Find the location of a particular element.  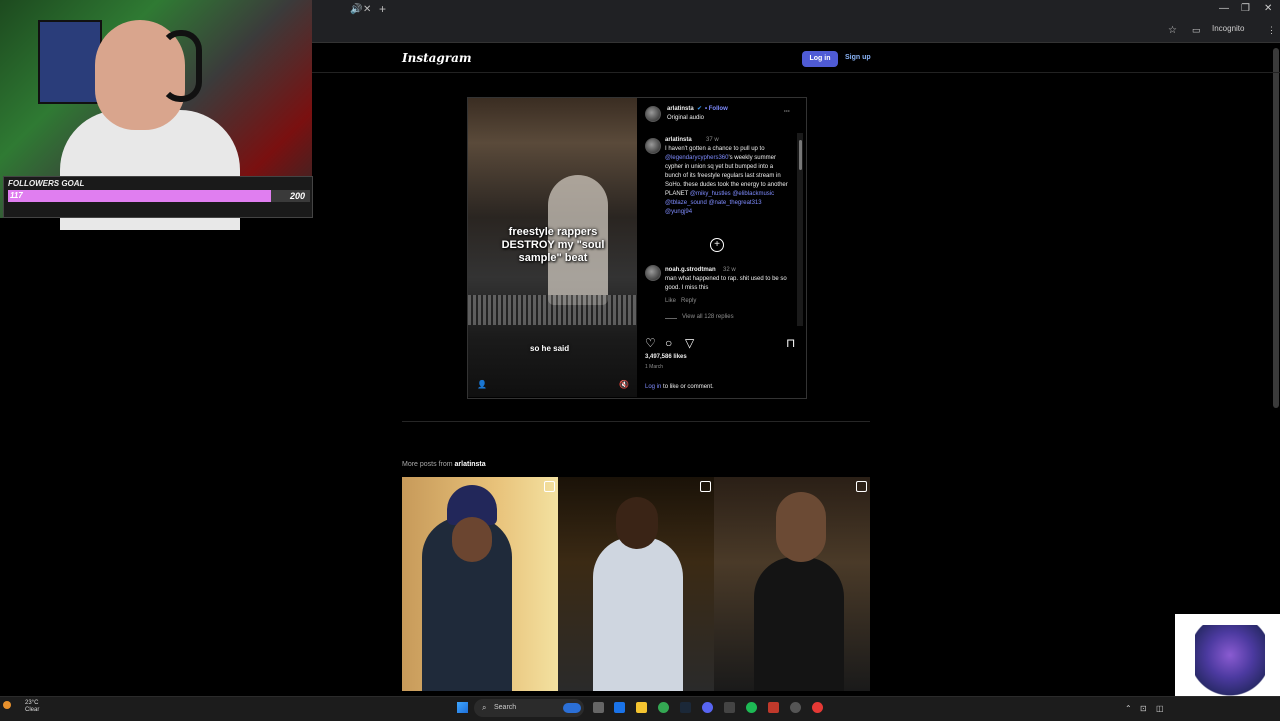

chrome-icon is located at coordinates (663, 707).